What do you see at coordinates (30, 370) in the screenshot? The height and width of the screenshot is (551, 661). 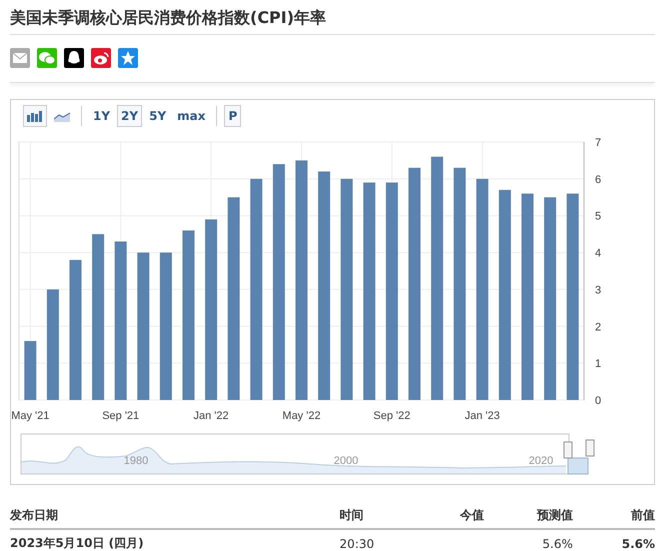 I see `bar` at bounding box center [30, 370].